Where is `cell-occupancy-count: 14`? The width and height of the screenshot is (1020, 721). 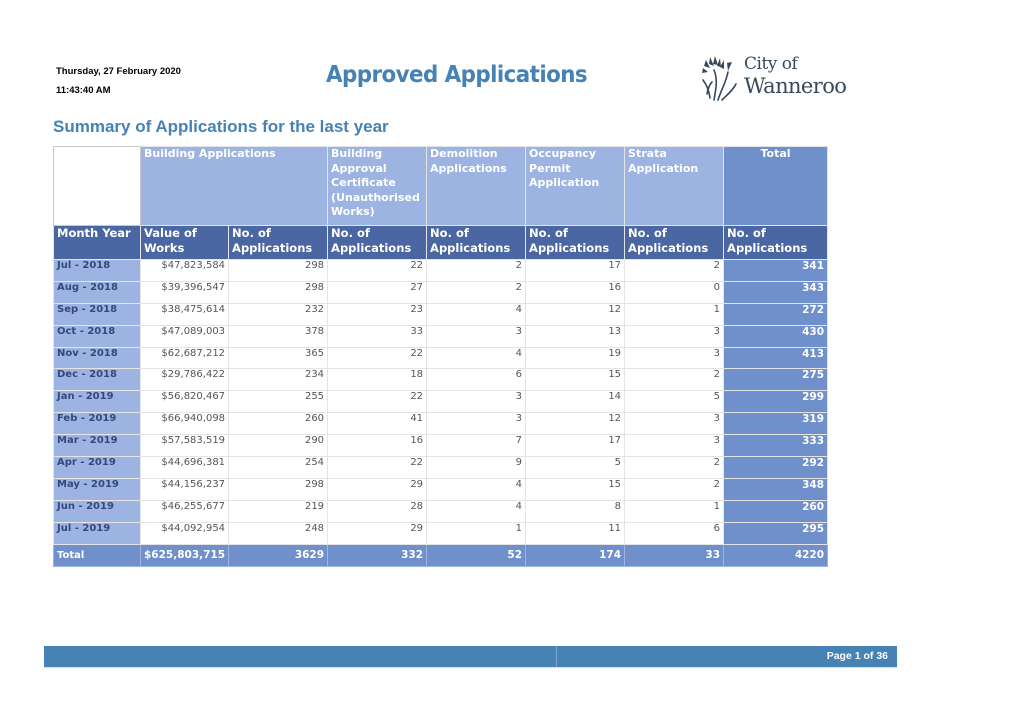
cell-occupancy-count: 14 is located at coordinates (575, 402).